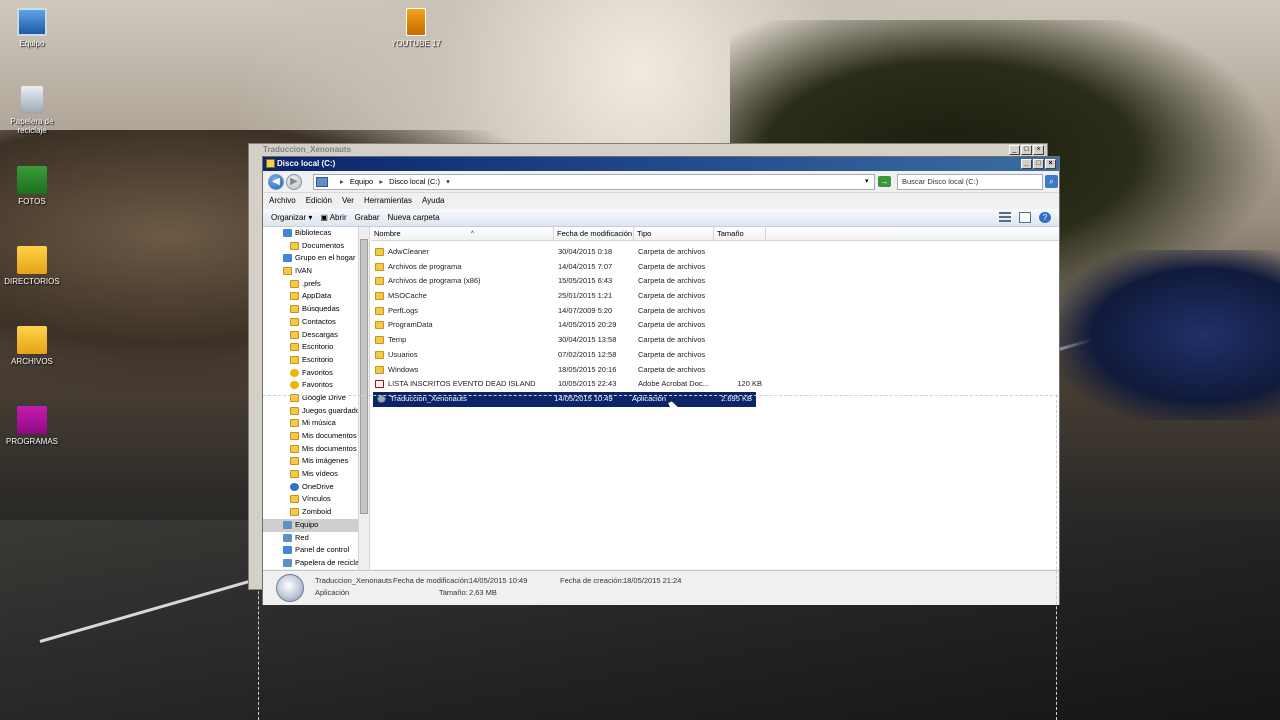 The height and width of the screenshot is (720, 1280). Describe the element at coordinates (290, 588) in the screenshot. I see `application-icon` at that location.